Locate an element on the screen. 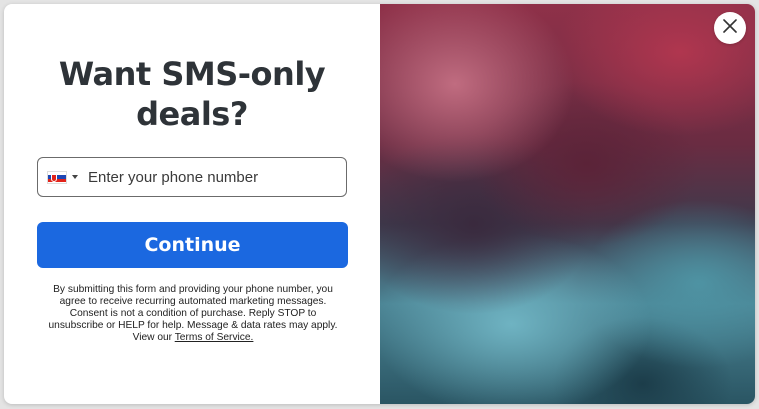  close-icon is located at coordinates (730, 28).